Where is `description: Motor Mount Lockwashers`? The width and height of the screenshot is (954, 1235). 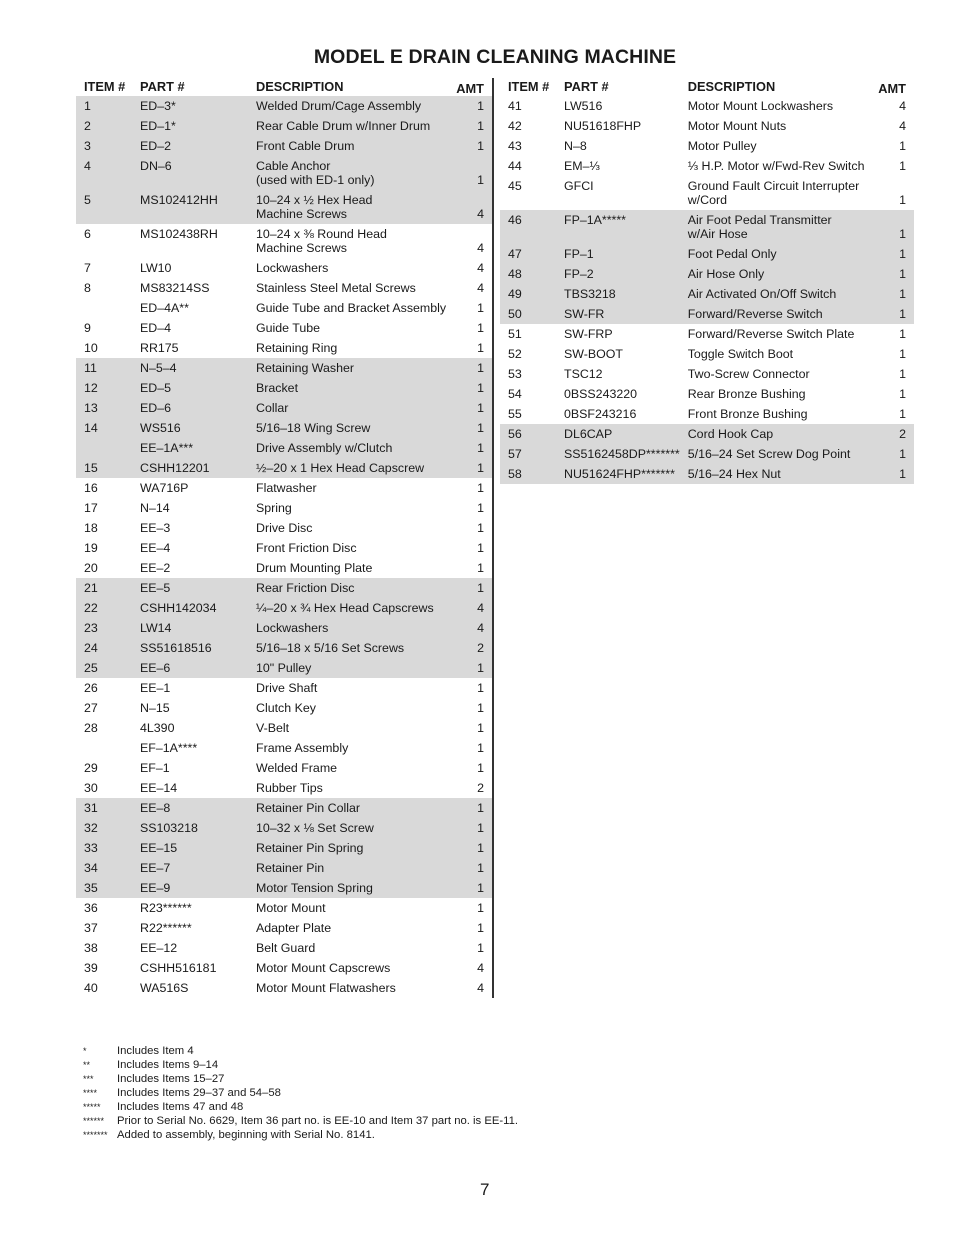
description: Motor Mount Lockwashers is located at coordinates (760, 106).